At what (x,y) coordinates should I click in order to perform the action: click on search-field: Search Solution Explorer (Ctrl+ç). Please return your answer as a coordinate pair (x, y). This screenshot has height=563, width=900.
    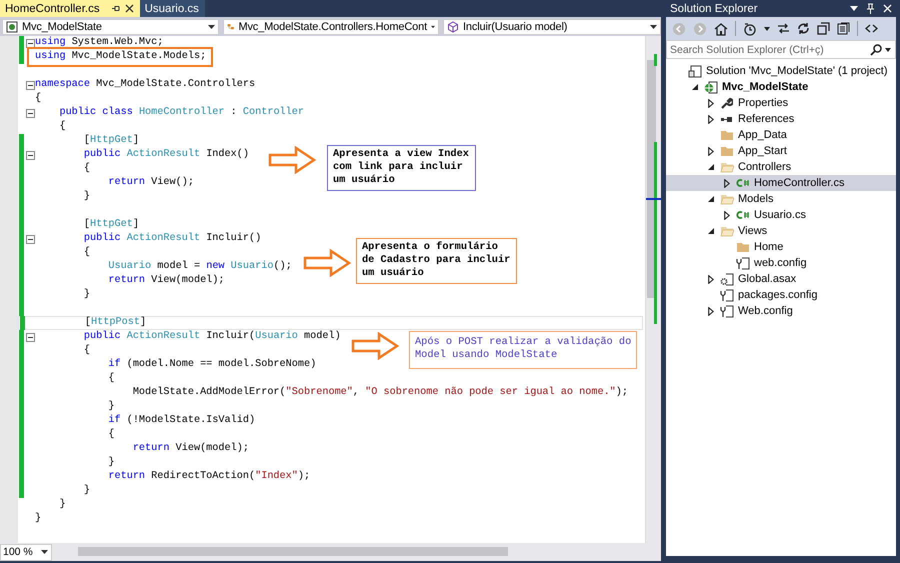
    Looking at the image, I should click on (781, 49).